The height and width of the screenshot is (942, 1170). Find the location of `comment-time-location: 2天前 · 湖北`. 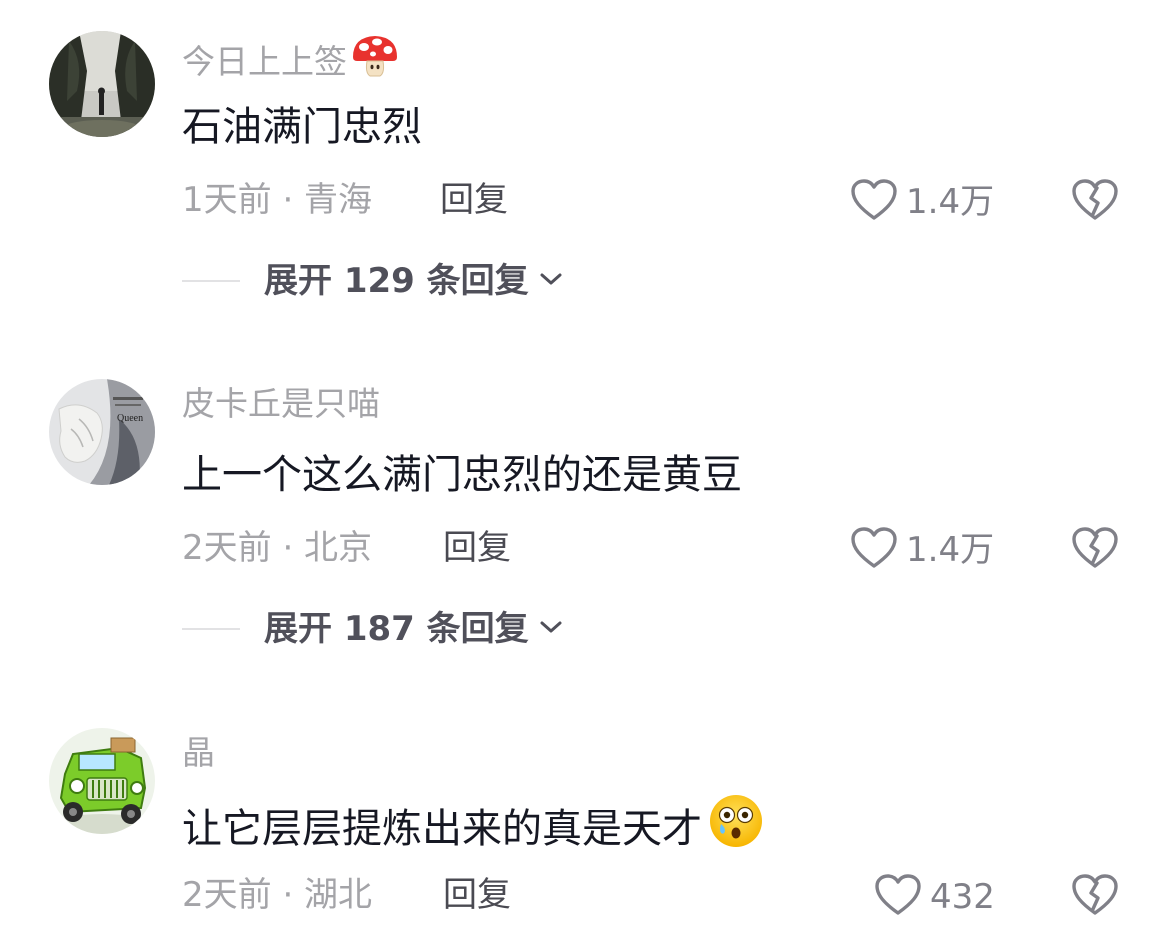

comment-time-location: 2天前 · 湖北 is located at coordinates (277, 895).